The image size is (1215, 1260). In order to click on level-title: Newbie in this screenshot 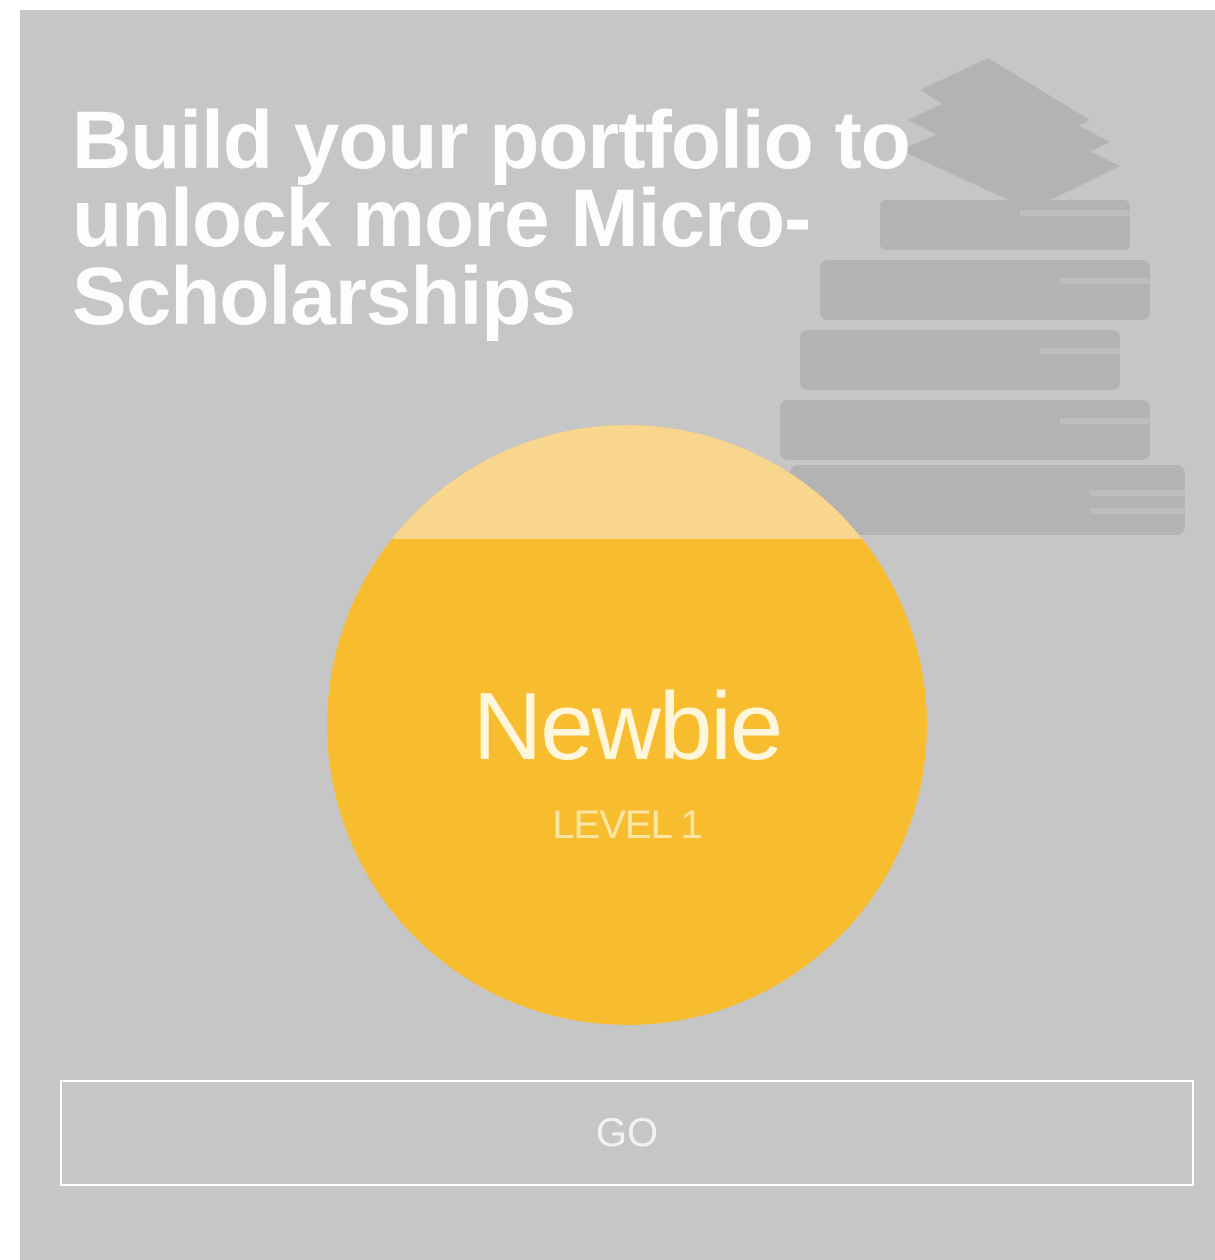, I will do `click(627, 726)`.